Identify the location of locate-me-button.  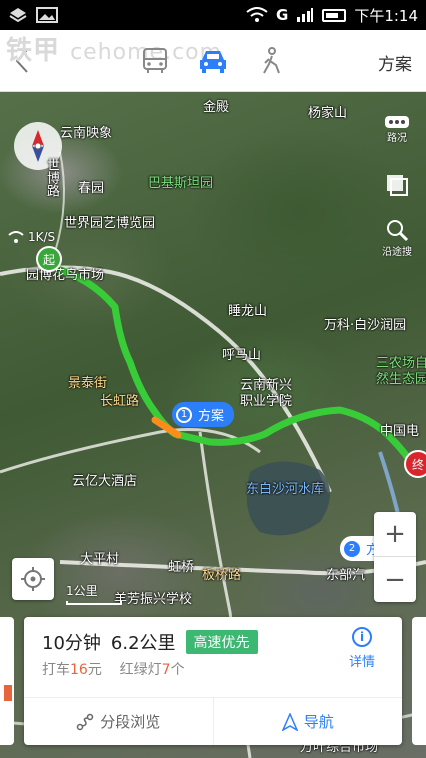
(33, 579).